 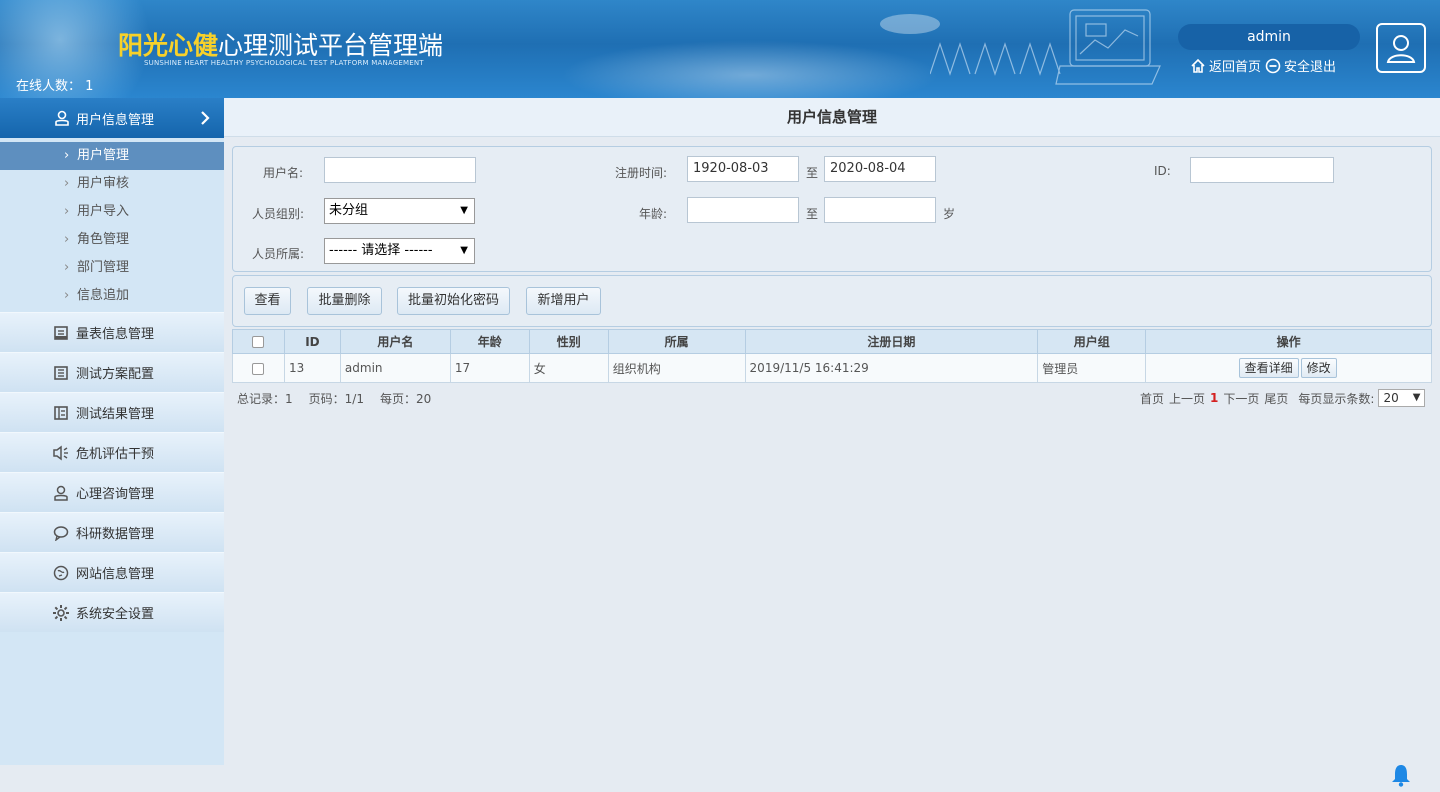 What do you see at coordinates (115, 414) in the screenshot?
I see `sidebar-item-label: 测试结果管理` at bounding box center [115, 414].